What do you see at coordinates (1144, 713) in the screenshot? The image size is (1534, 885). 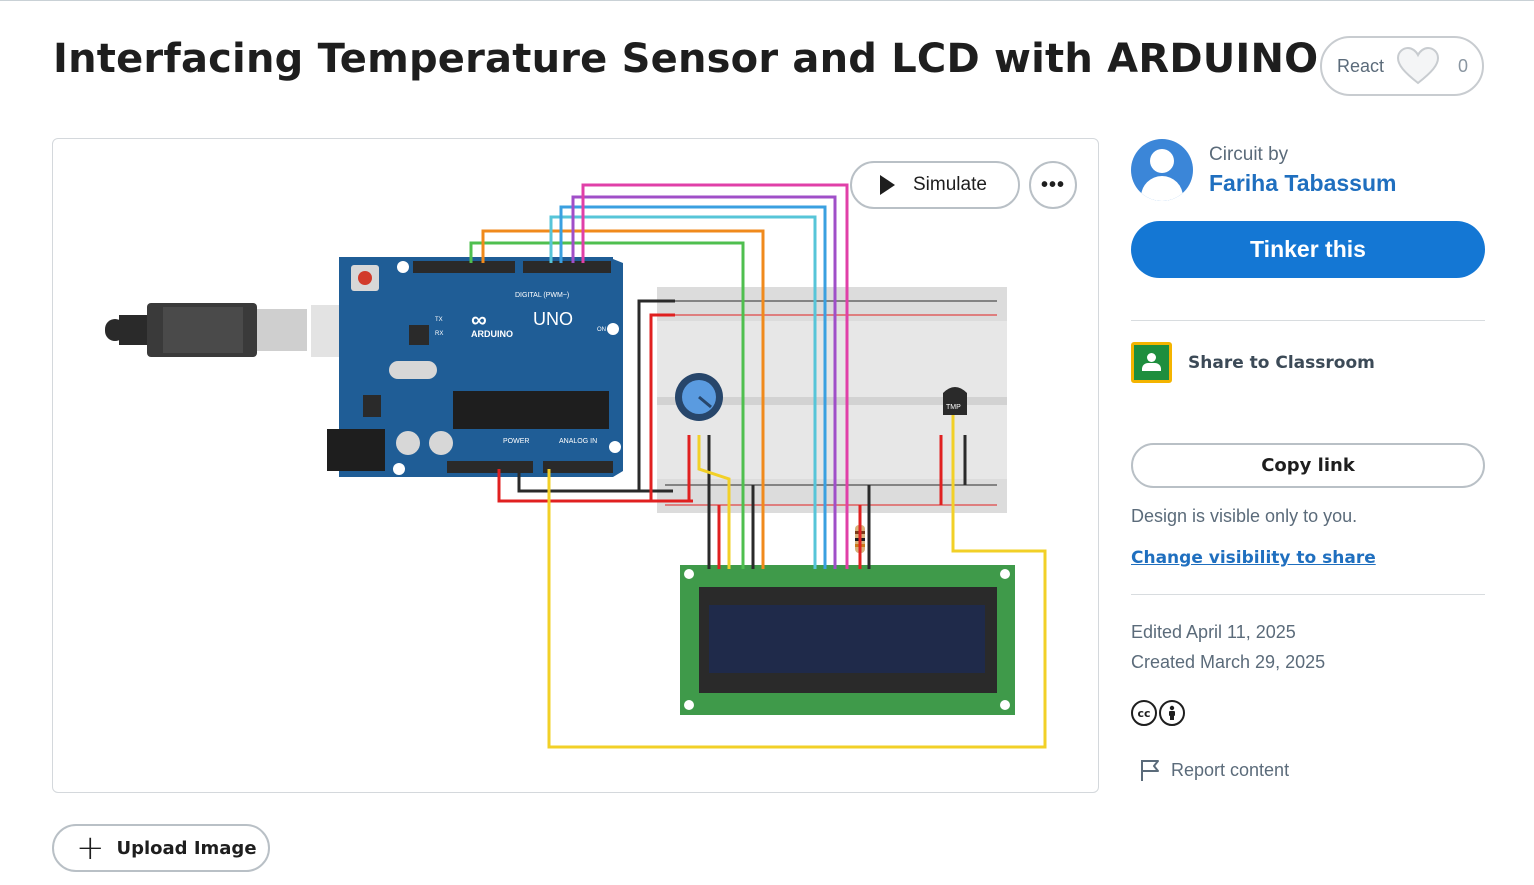 I see `cc-icon: cc` at bounding box center [1144, 713].